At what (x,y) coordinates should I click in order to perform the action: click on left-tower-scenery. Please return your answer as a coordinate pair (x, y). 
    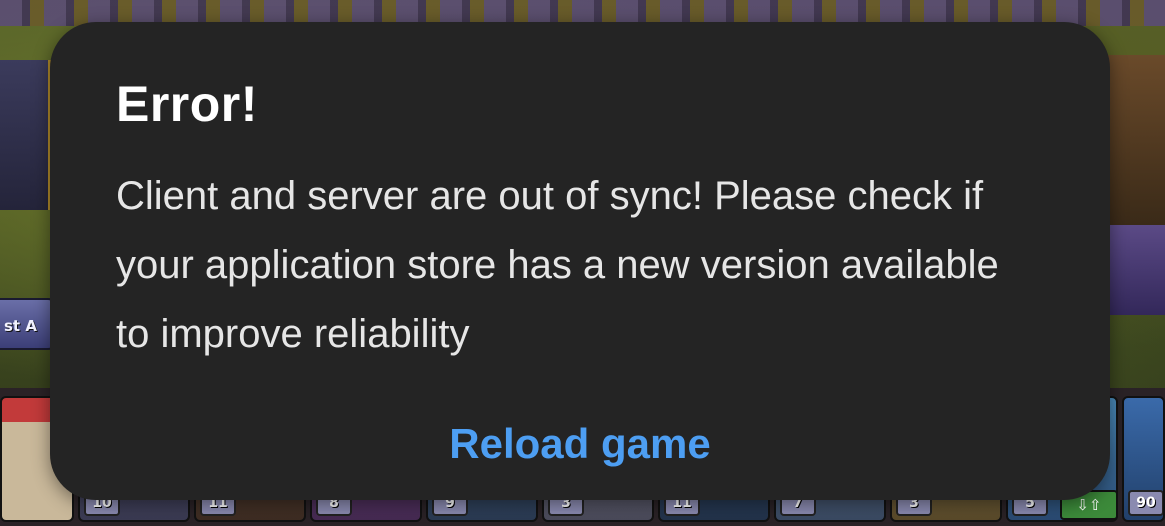
    Looking at the image, I should click on (26, 135).